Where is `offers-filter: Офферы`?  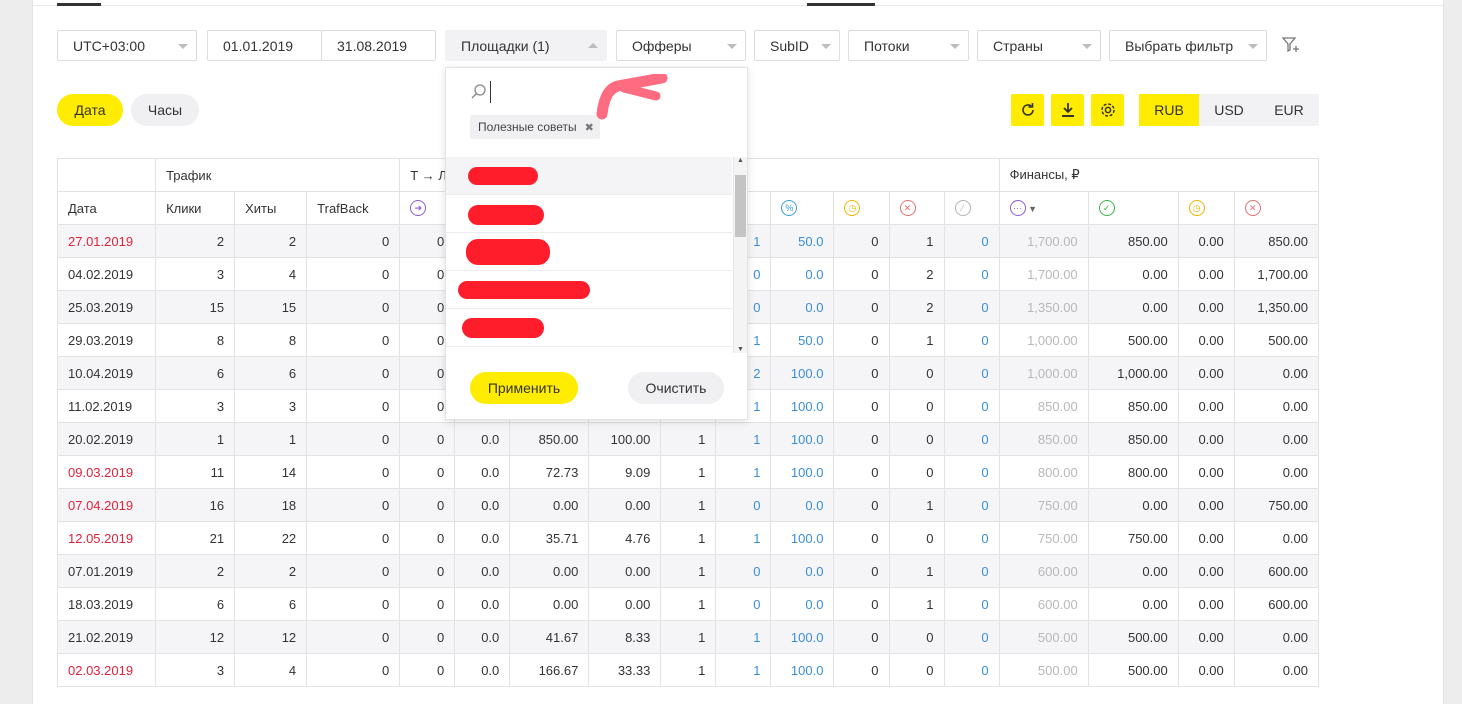 offers-filter: Офферы is located at coordinates (681, 45).